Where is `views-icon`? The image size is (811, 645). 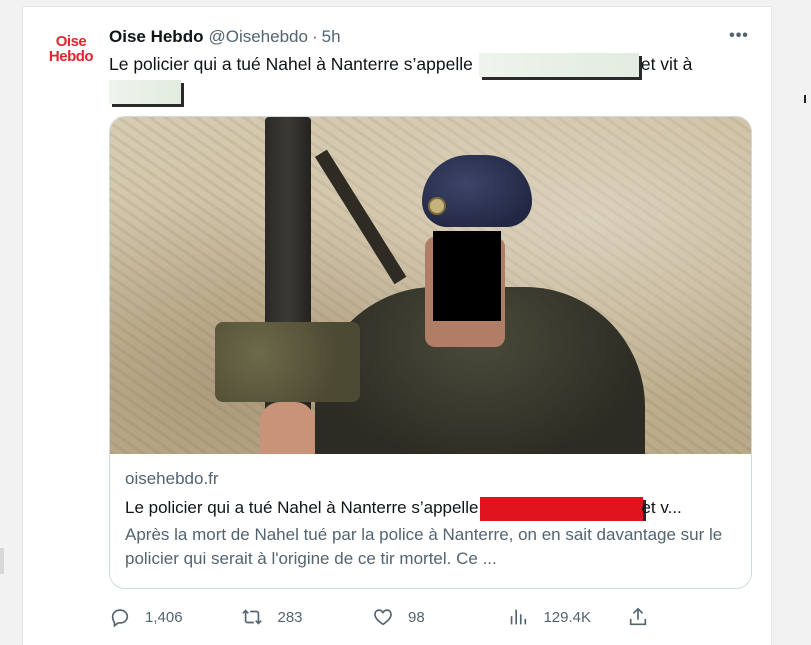
views-icon is located at coordinates (519, 617).